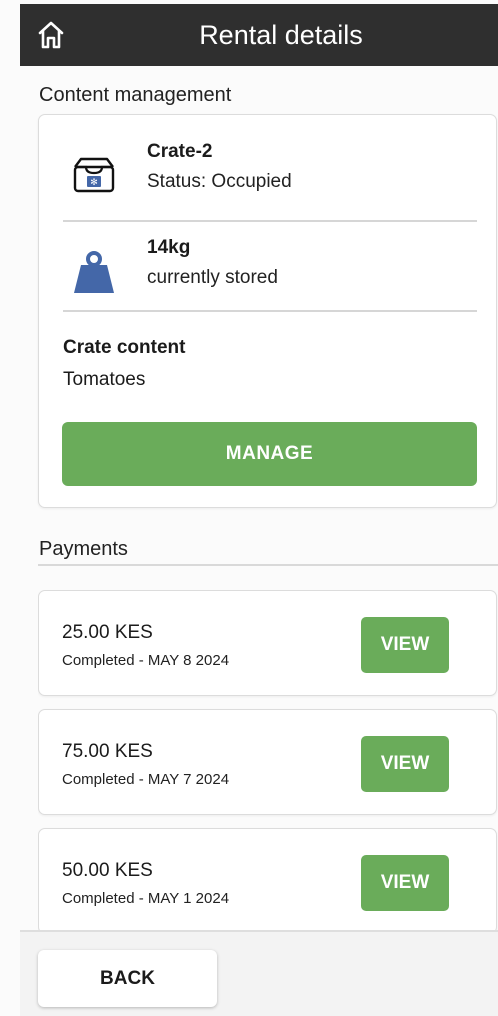  I want to click on crate-icon: ✻, so click(94, 175).